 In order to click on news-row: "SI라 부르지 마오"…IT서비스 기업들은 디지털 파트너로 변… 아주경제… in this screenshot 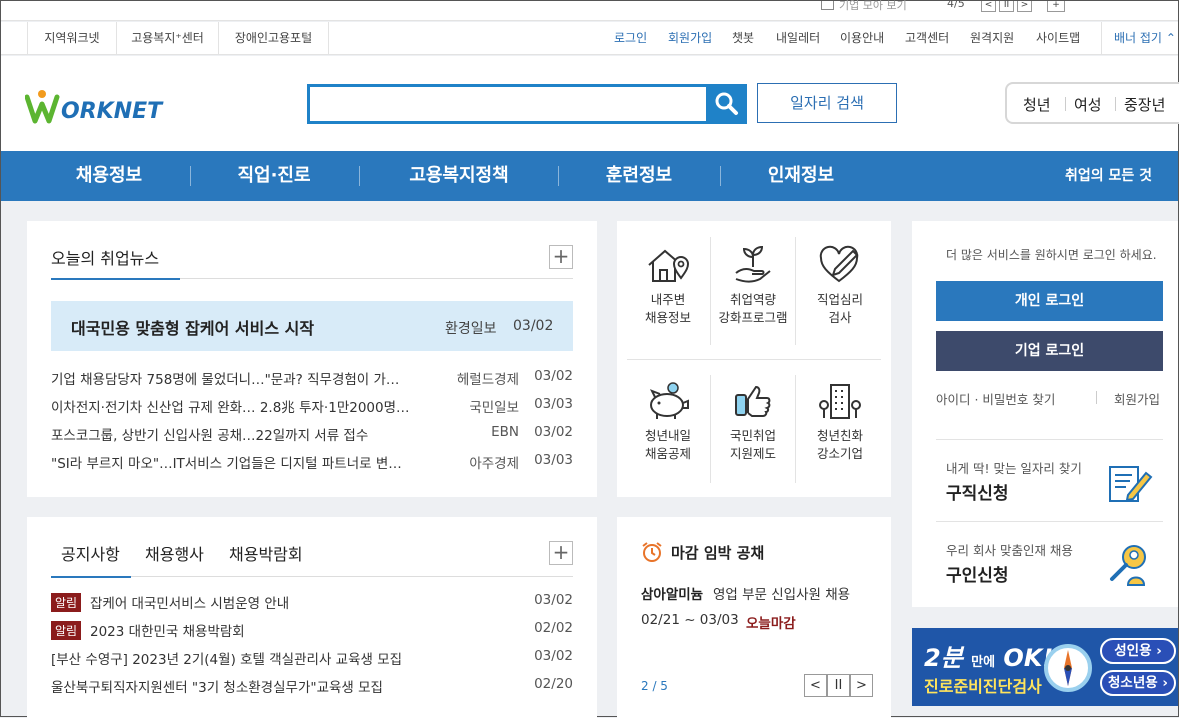, I will do `click(312, 462)`.